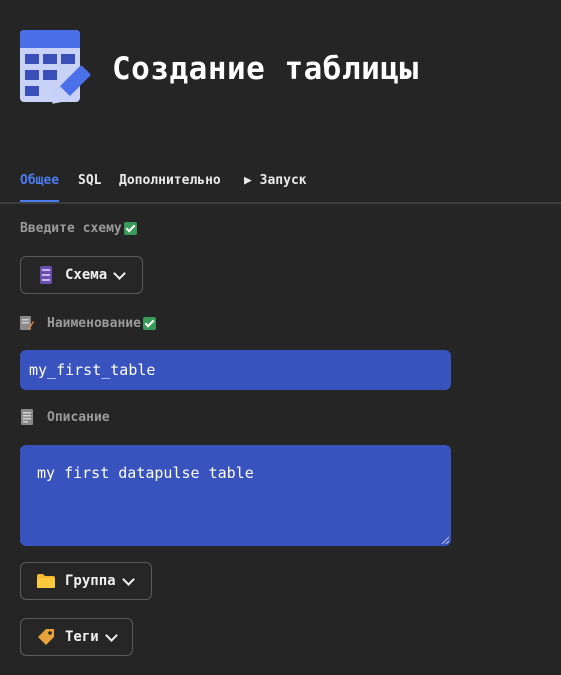 This screenshot has width=561, height=675. Describe the element at coordinates (86, 275) in the screenshot. I see `schema-button-label: Схема` at that location.